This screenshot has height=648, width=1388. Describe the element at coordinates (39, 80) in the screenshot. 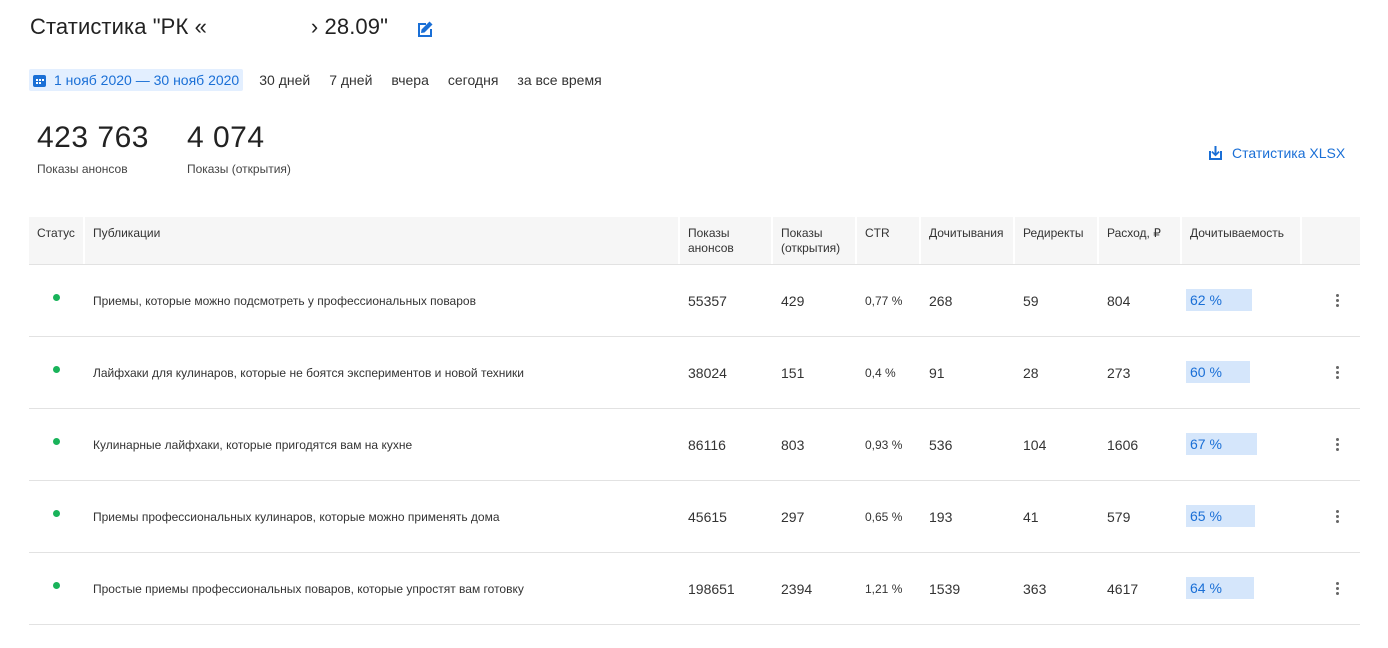

I see `calendar-icon` at that location.